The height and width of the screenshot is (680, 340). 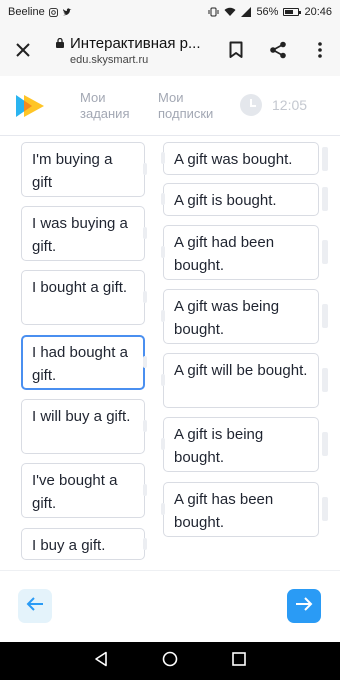 I want to click on exercise-footer, so click(x=170, y=606).